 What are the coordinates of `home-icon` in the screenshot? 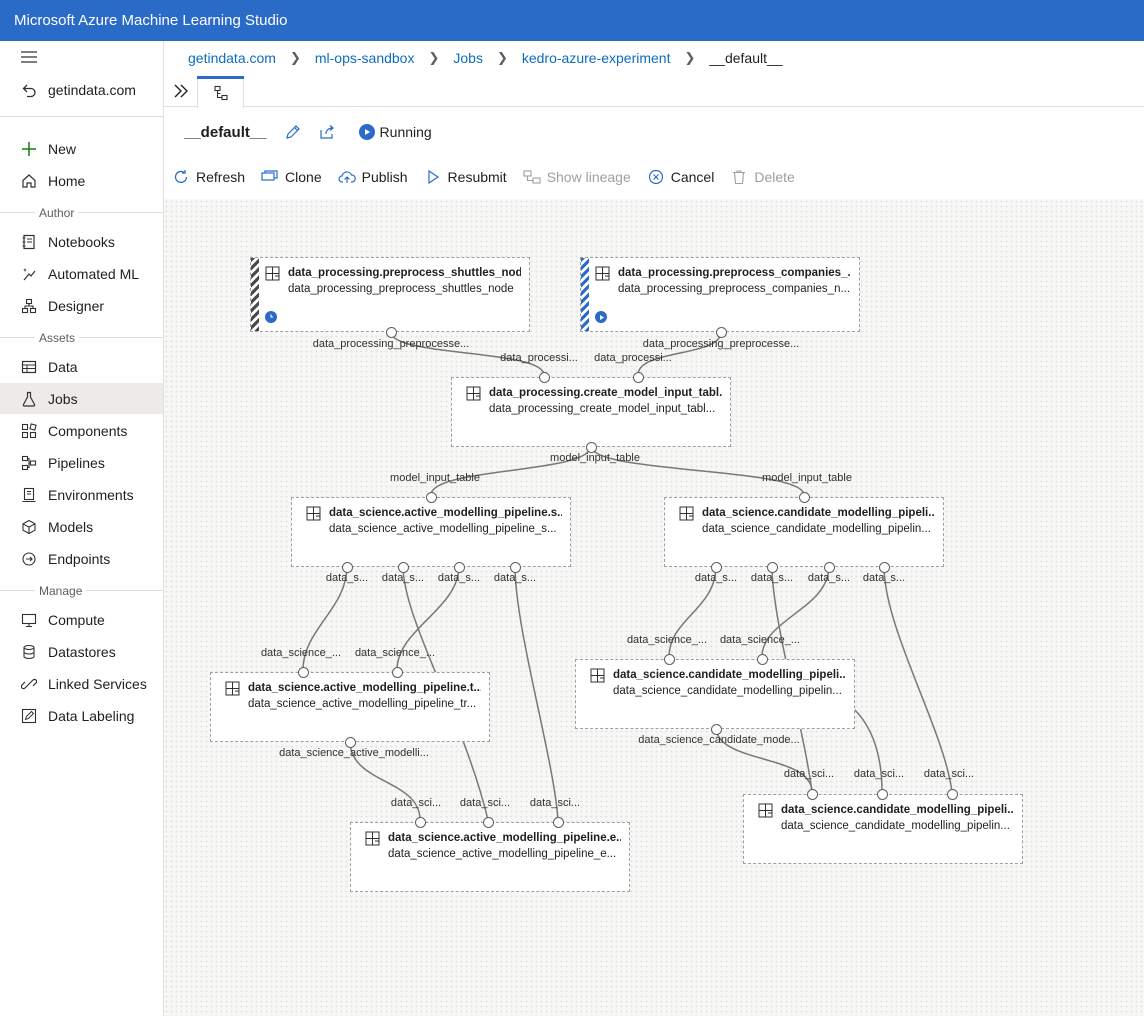 It's located at (29, 181).